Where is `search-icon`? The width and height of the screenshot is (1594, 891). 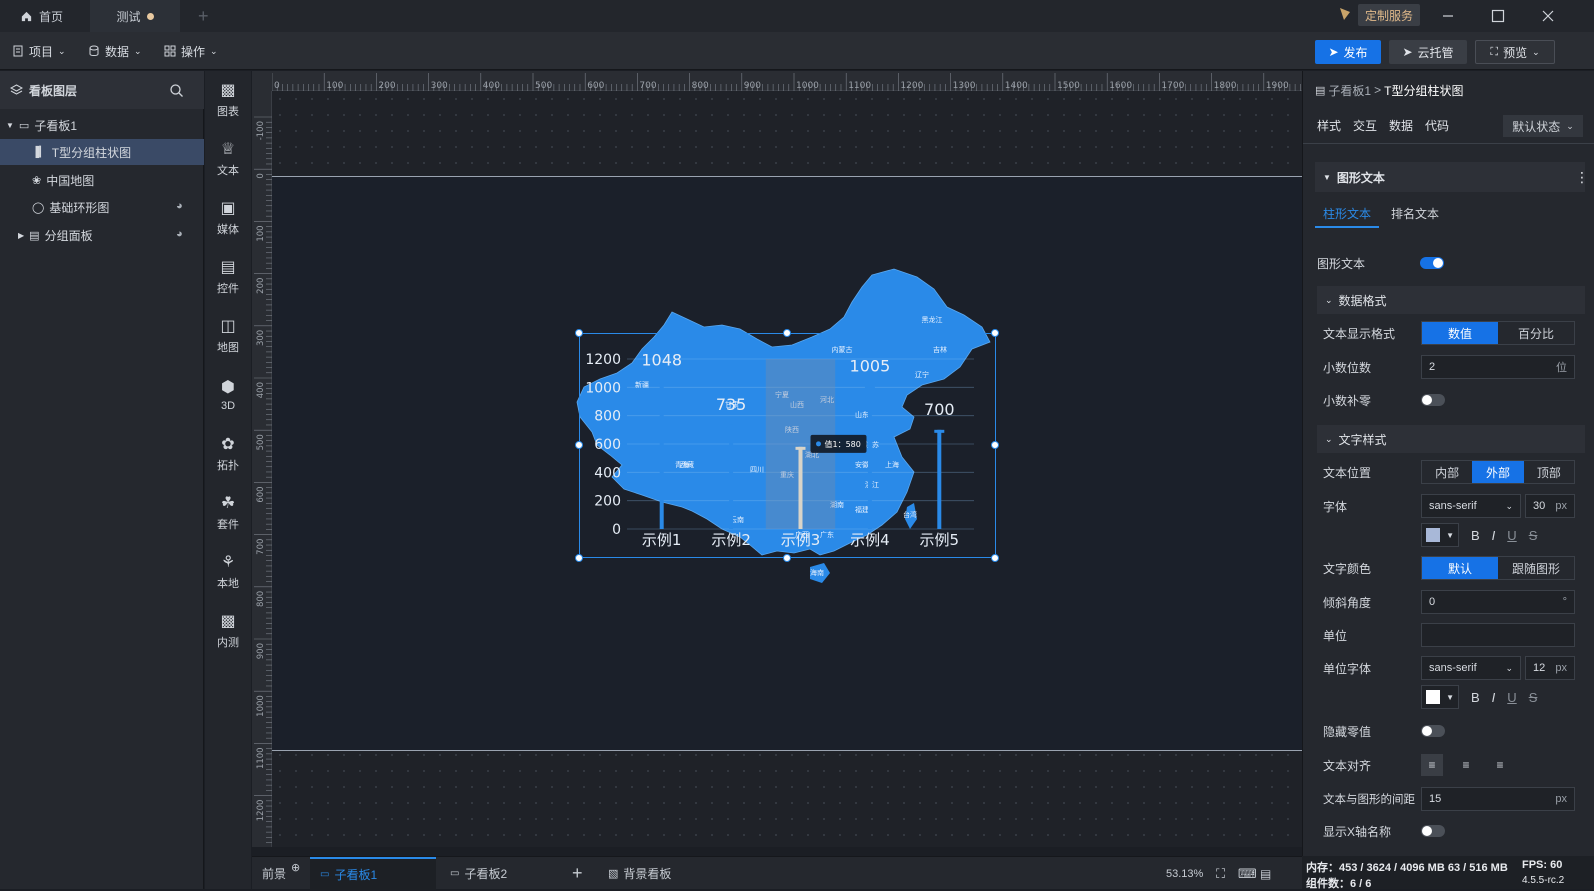 search-icon is located at coordinates (176, 90).